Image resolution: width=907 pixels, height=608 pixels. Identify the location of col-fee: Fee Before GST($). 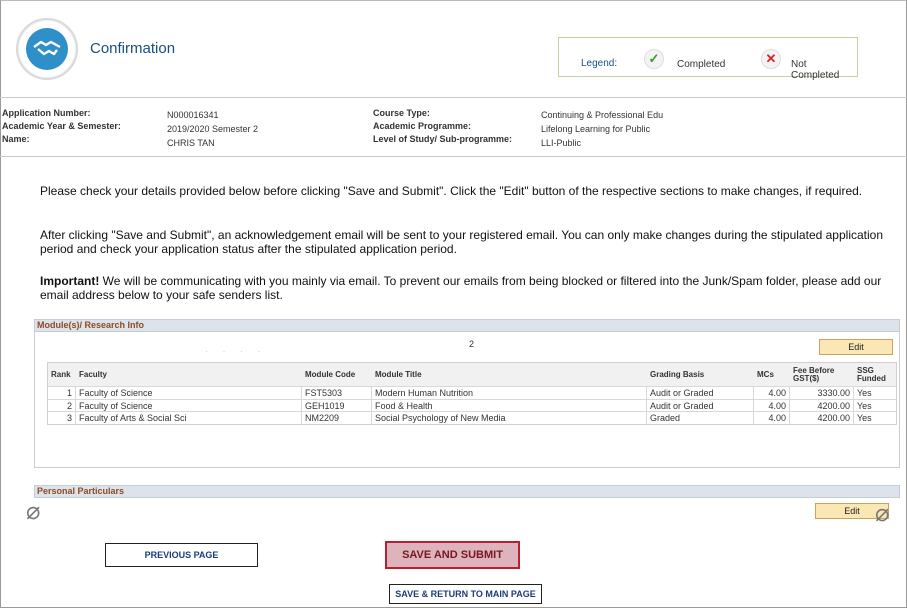
(814, 374).